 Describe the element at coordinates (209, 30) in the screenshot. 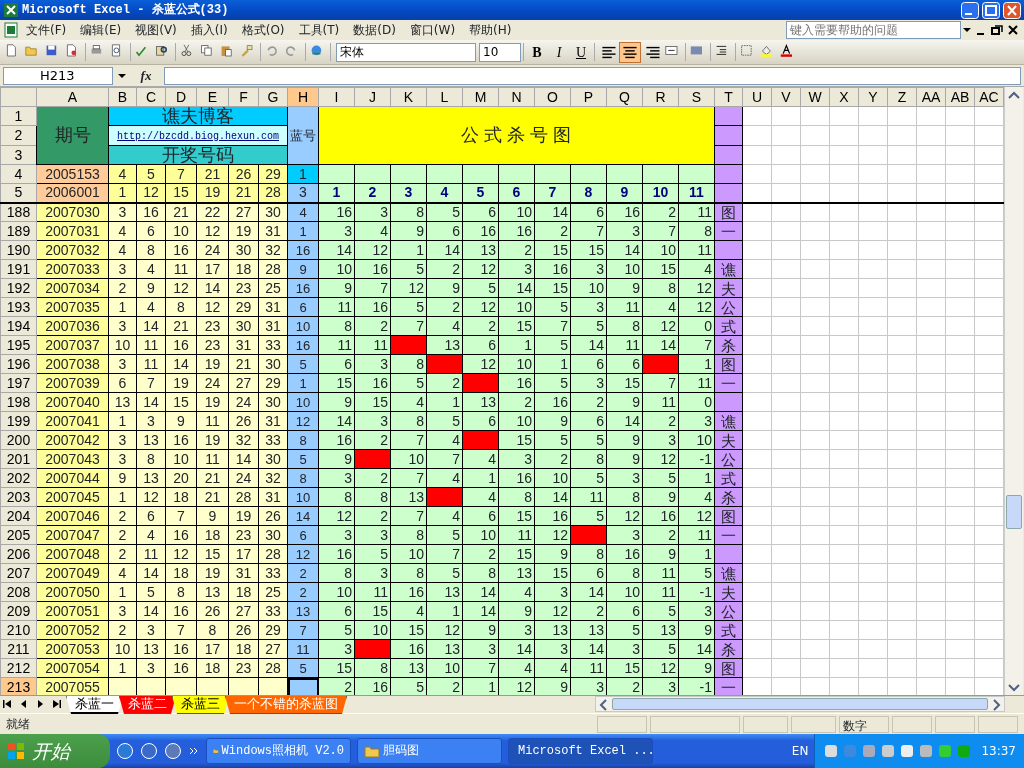

I see `menu-item: 插入(I)` at that location.